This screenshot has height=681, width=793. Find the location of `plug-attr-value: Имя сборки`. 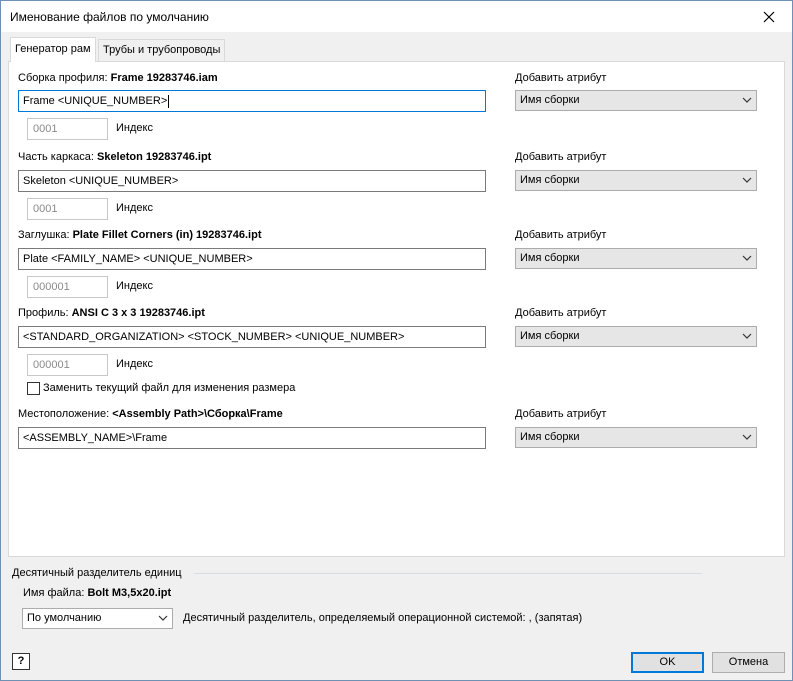

plug-attr-value: Имя сборки is located at coordinates (550, 258).